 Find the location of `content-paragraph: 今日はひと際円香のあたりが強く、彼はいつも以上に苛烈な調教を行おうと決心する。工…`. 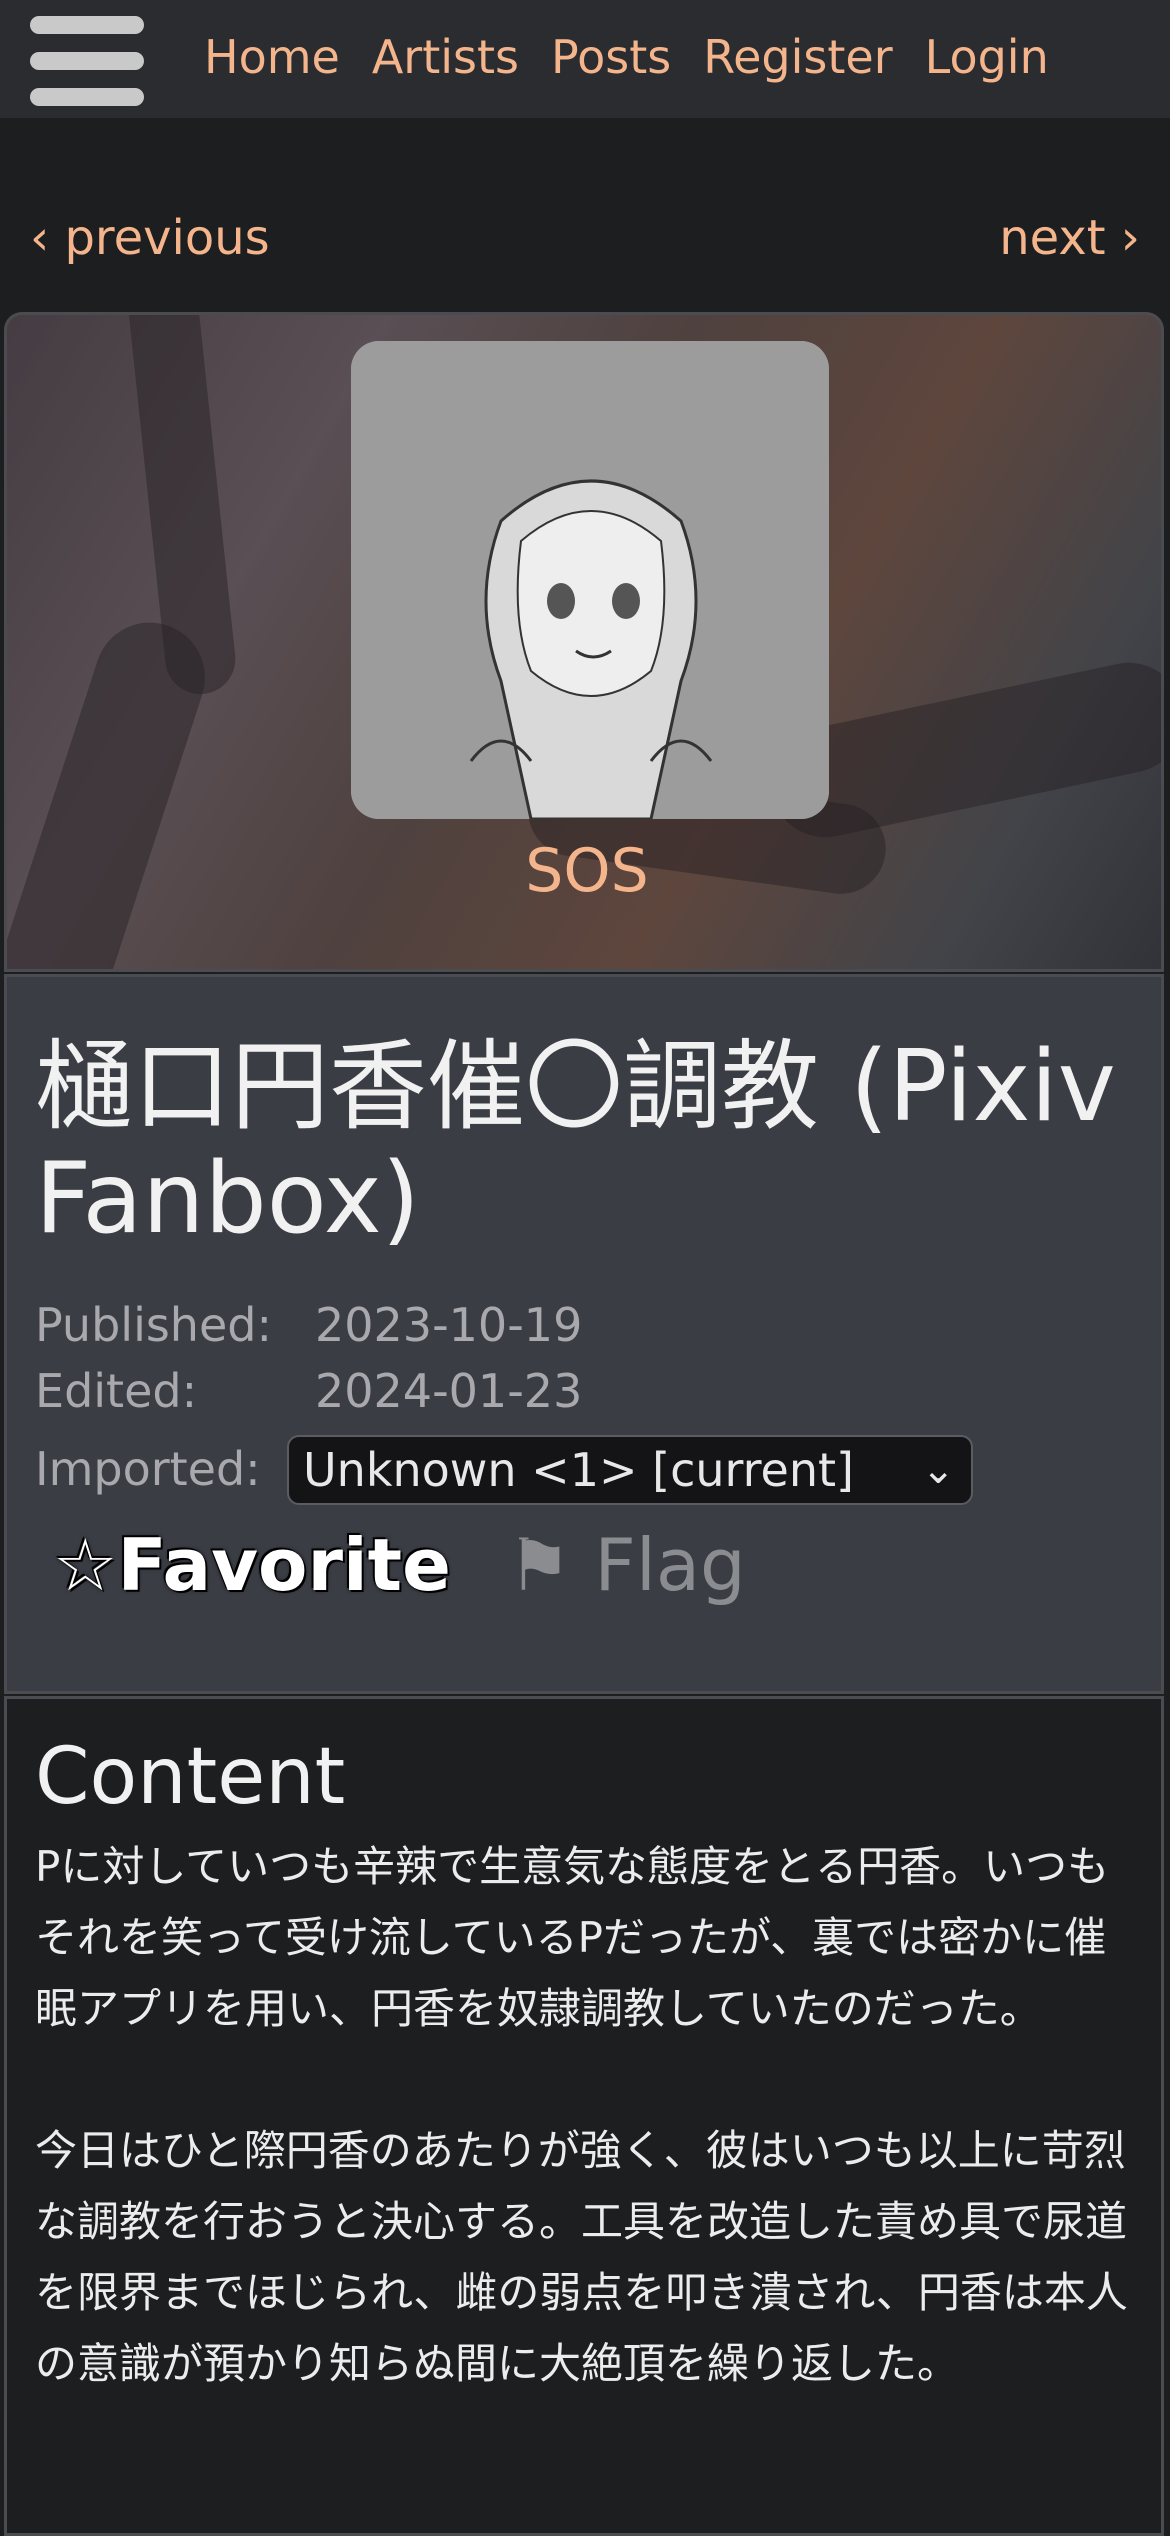

content-paragraph: 今日はひと際円香のあたりが強く、彼はいつも以上に苛烈な調教を行おうと決心する。工… is located at coordinates (581, 2257).